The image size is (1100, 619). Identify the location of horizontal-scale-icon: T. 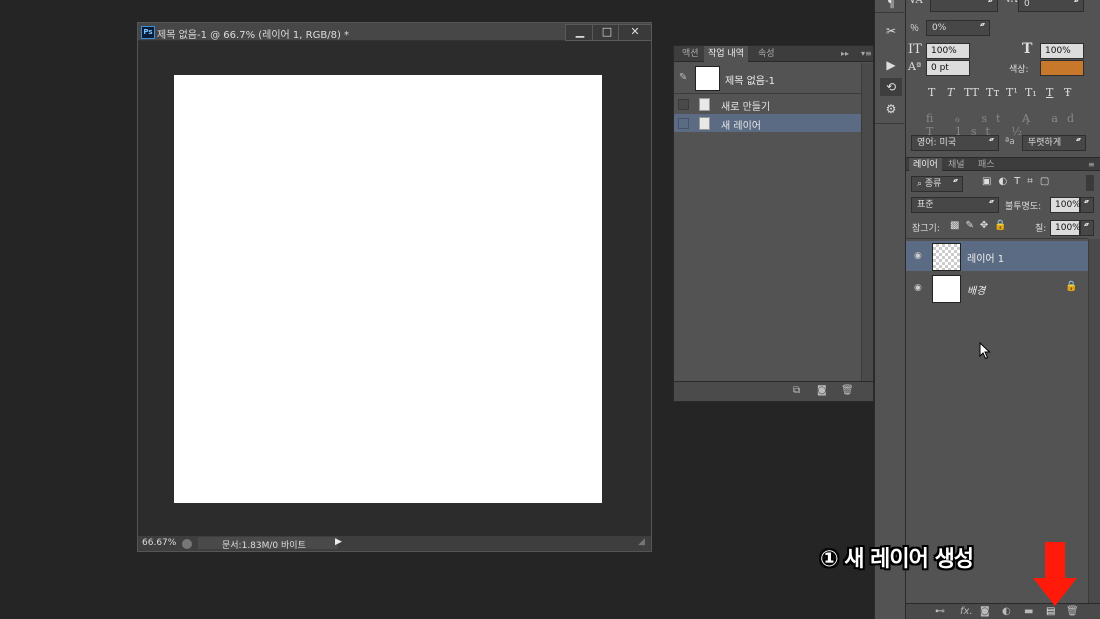
(1027, 49).